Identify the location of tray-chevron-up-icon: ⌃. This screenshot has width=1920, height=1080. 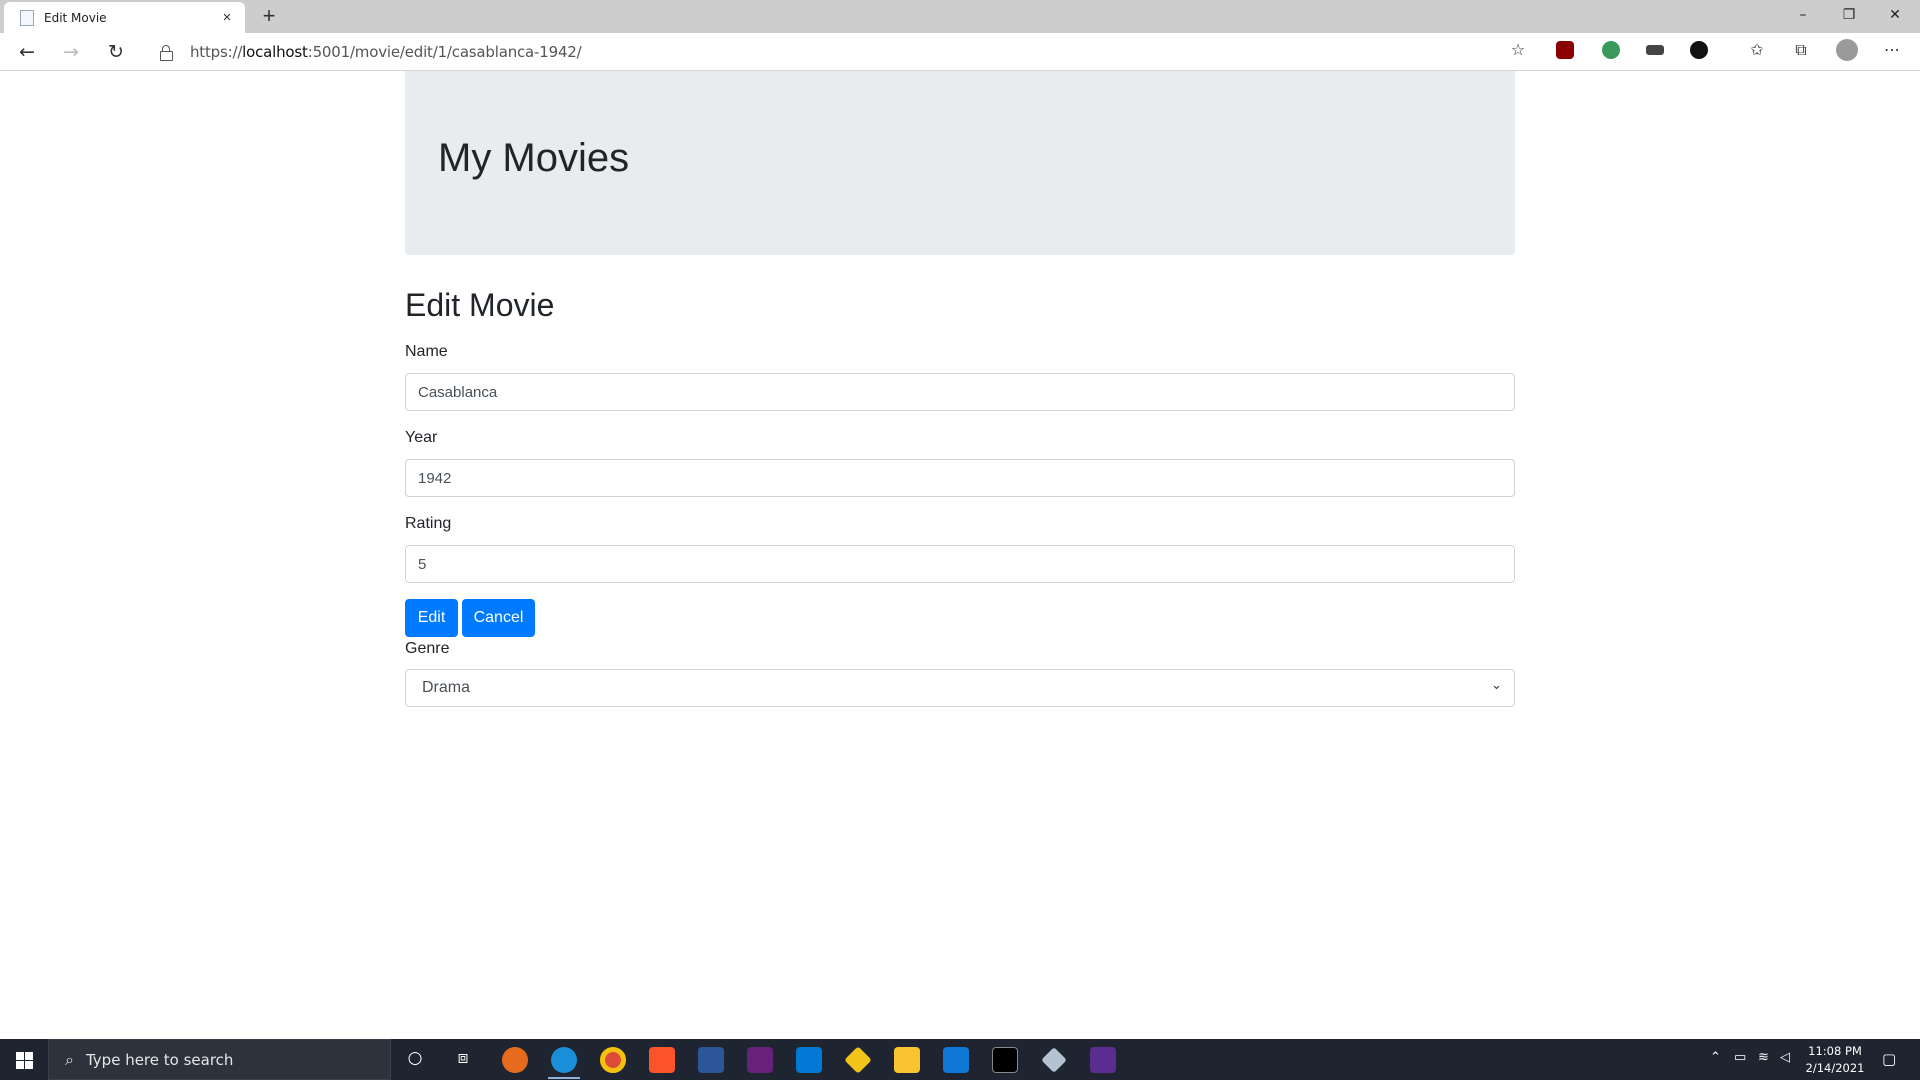
(1715, 1057).